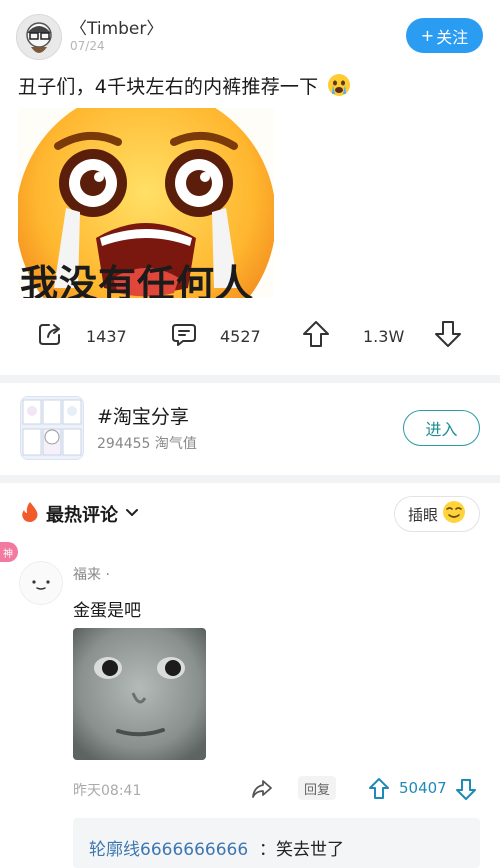  What do you see at coordinates (262, 791) in the screenshot?
I see `share-comment-icon` at bounding box center [262, 791].